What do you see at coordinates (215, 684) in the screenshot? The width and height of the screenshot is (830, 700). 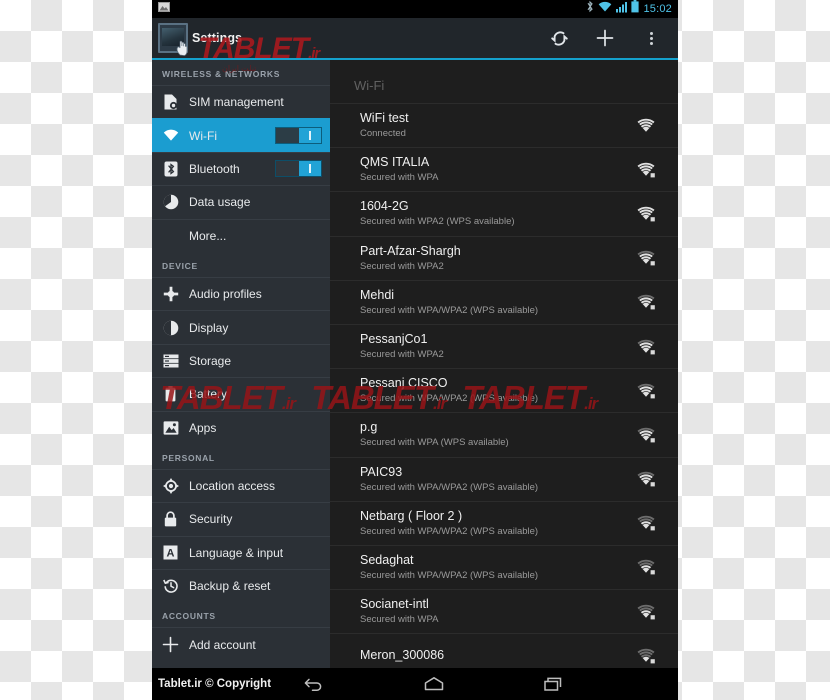 I see `copyright-text: Tablet.ir © Copyright` at bounding box center [215, 684].